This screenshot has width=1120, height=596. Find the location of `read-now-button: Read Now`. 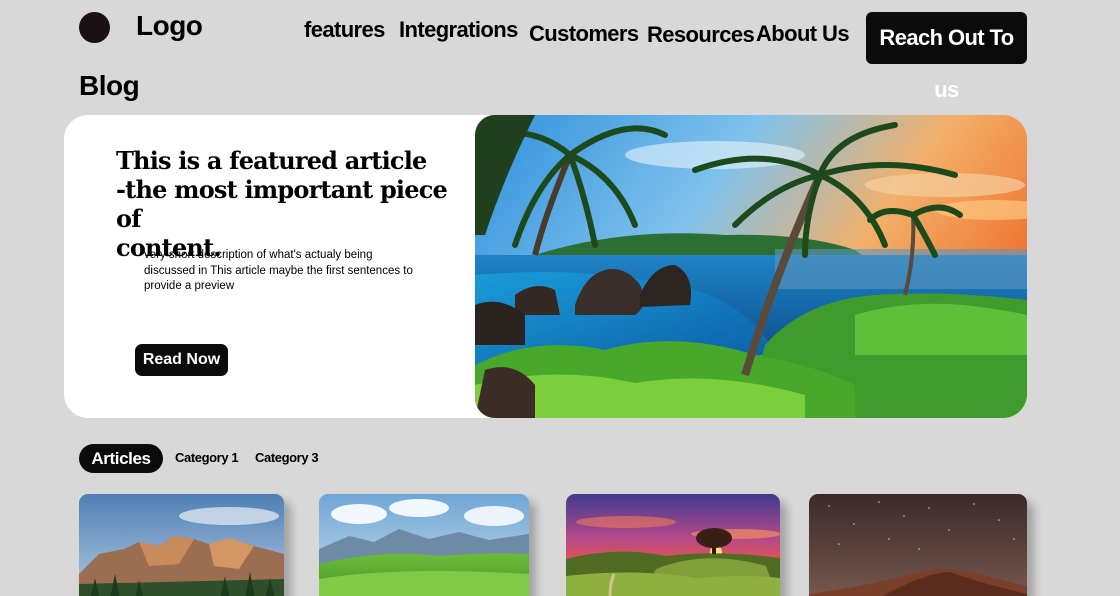

read-now-button: Read Now is located at coordinates (181, 360).